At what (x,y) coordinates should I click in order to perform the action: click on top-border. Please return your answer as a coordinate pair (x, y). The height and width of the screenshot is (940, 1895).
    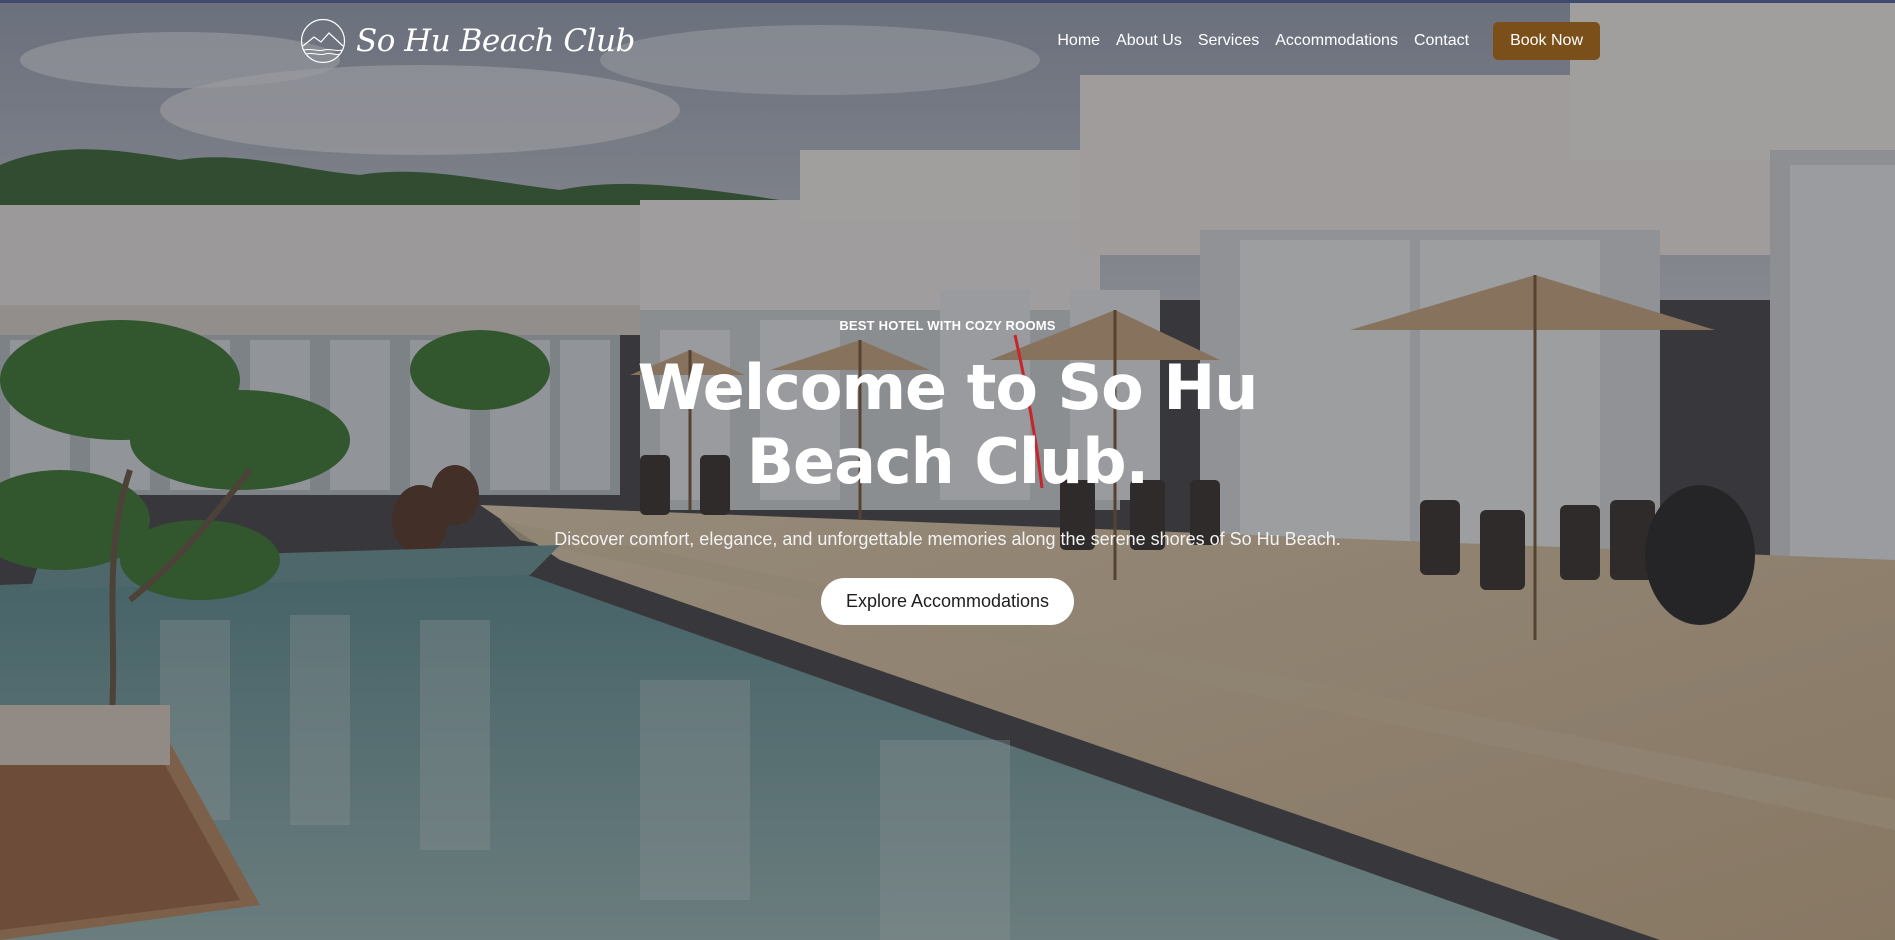
    Looking at the image, I should click on (947, 1).